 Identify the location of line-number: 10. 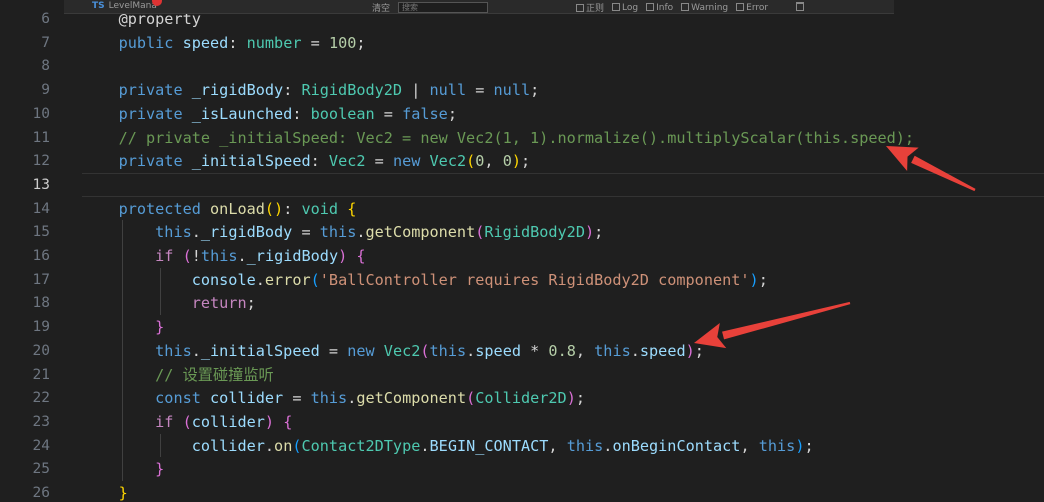
(41, 113).